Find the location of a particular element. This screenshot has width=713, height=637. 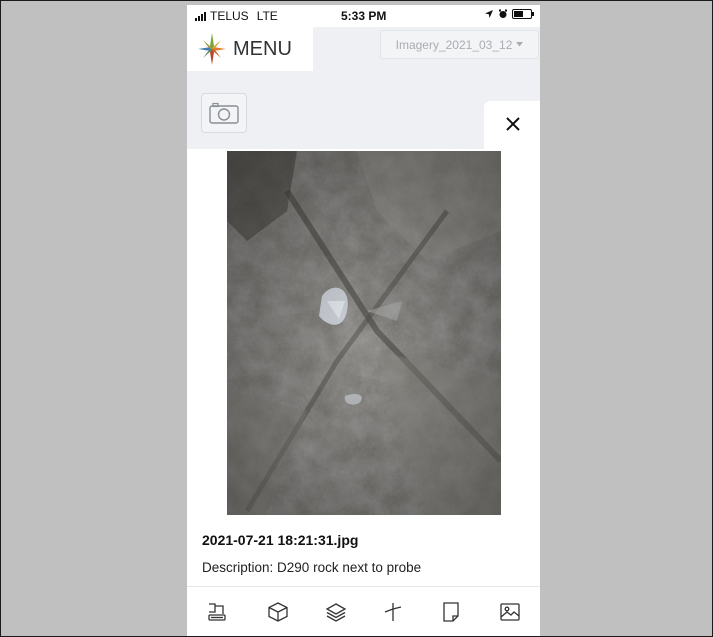

status-icons is located at coordinates (509, 14).